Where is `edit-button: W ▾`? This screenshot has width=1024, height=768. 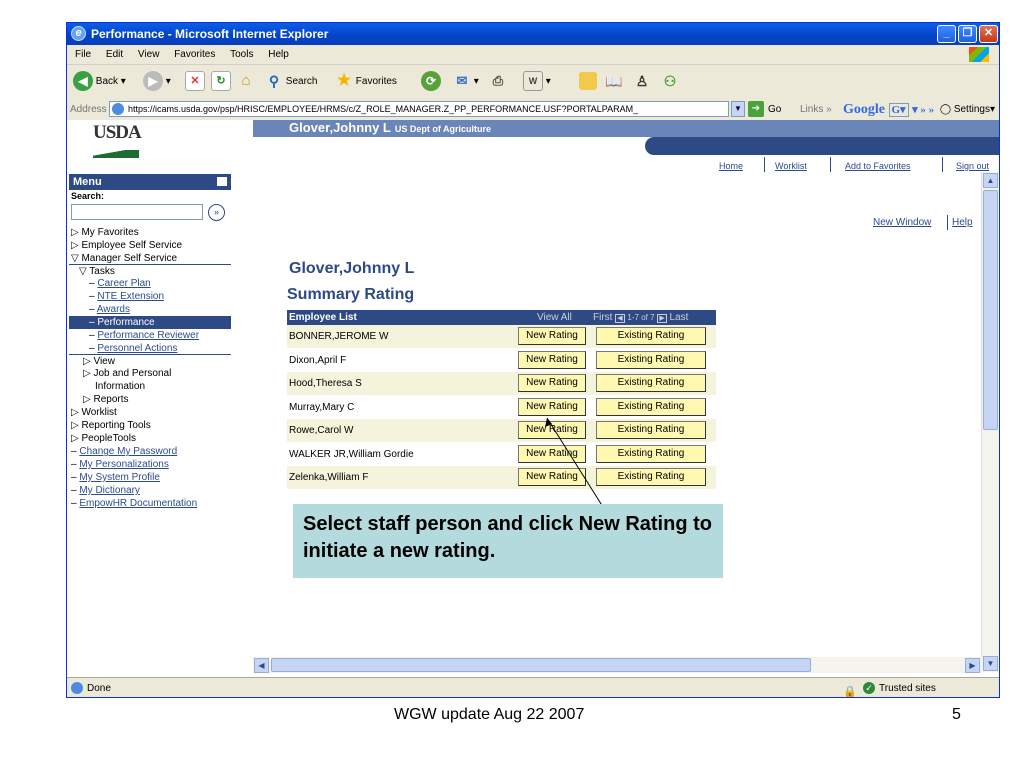
edit-button: W ▾ is located at coordinates (537, 82).